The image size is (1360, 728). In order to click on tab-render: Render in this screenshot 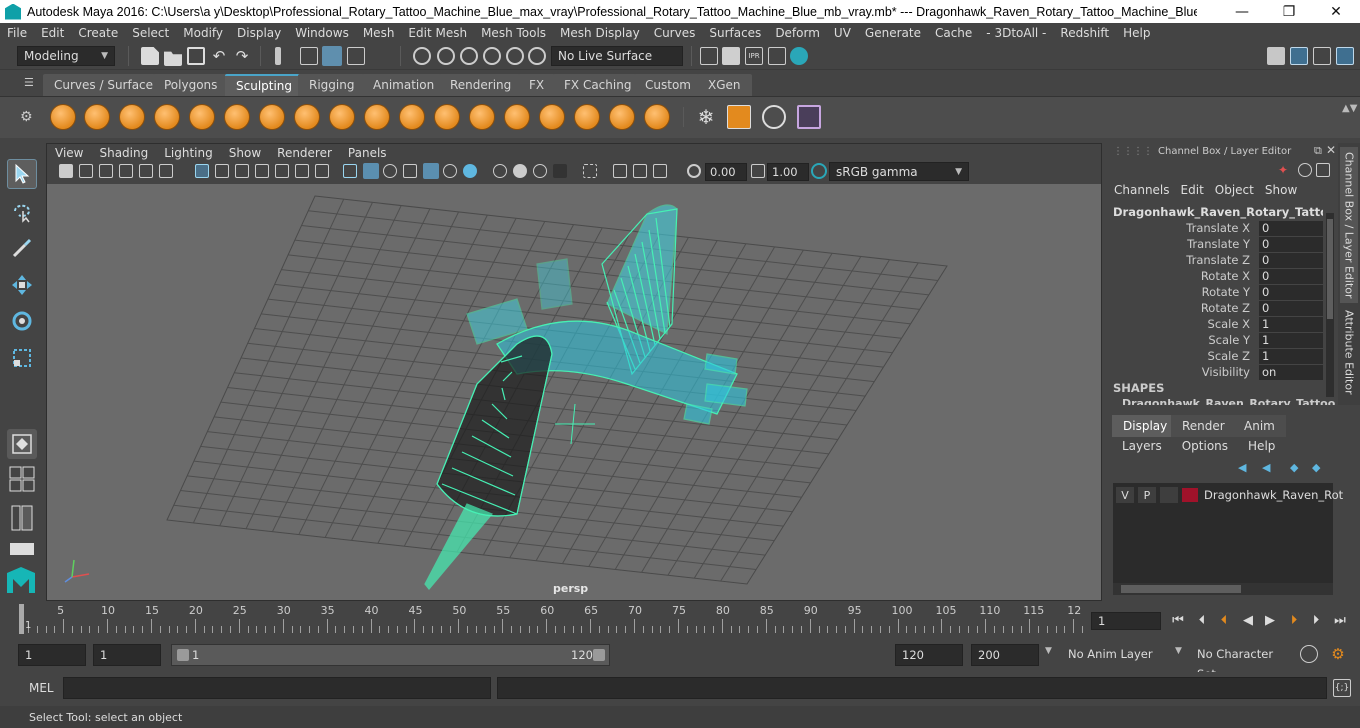, I will do `click(1203, 426)`.